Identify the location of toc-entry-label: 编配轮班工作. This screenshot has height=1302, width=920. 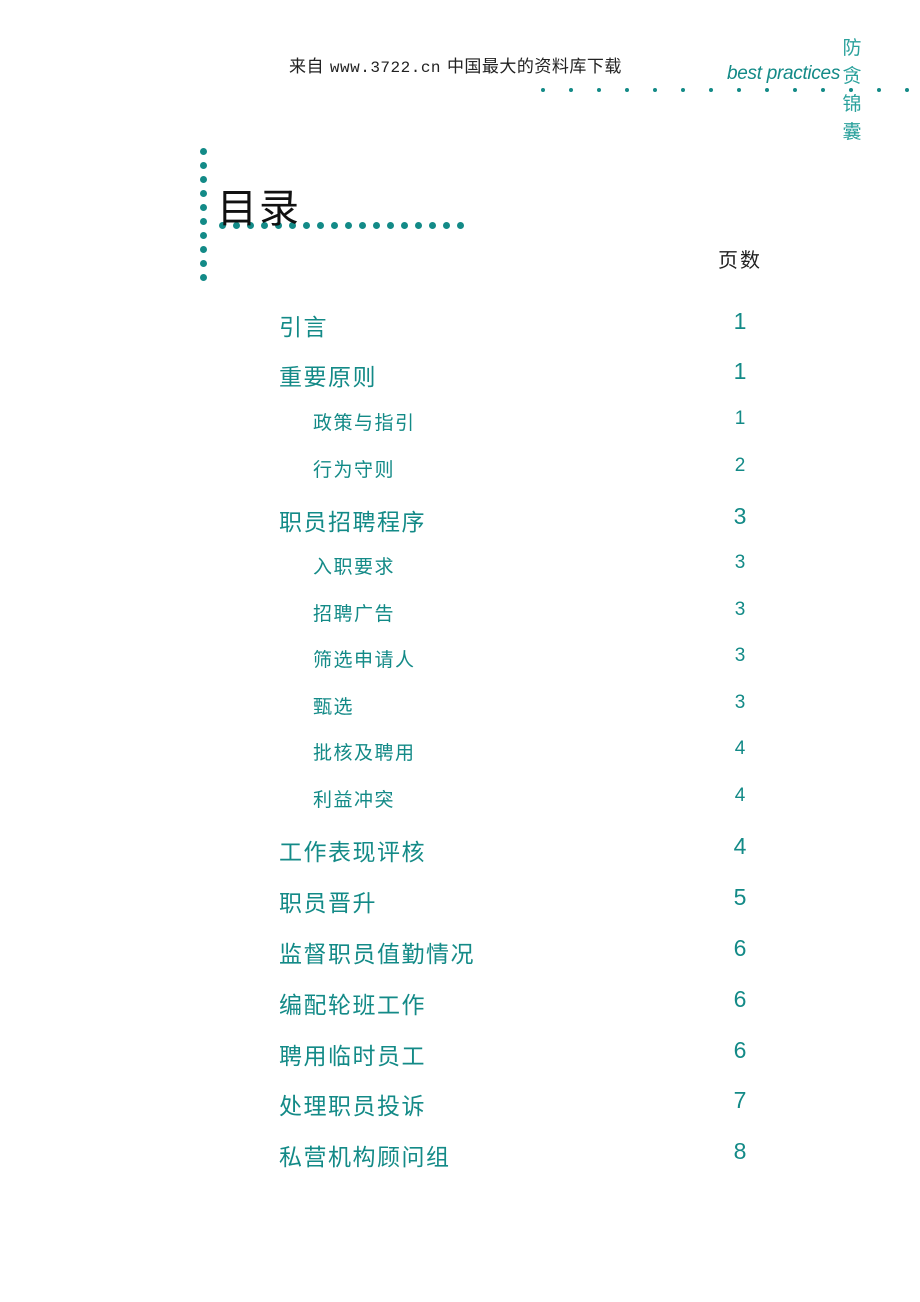
(352, 1003).